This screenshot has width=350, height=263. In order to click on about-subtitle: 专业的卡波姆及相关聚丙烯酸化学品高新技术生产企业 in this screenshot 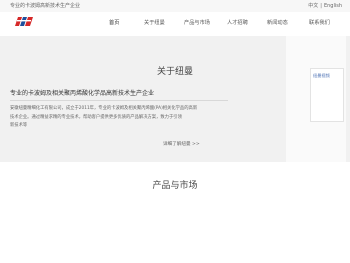, I will do `click(82, 93)`.